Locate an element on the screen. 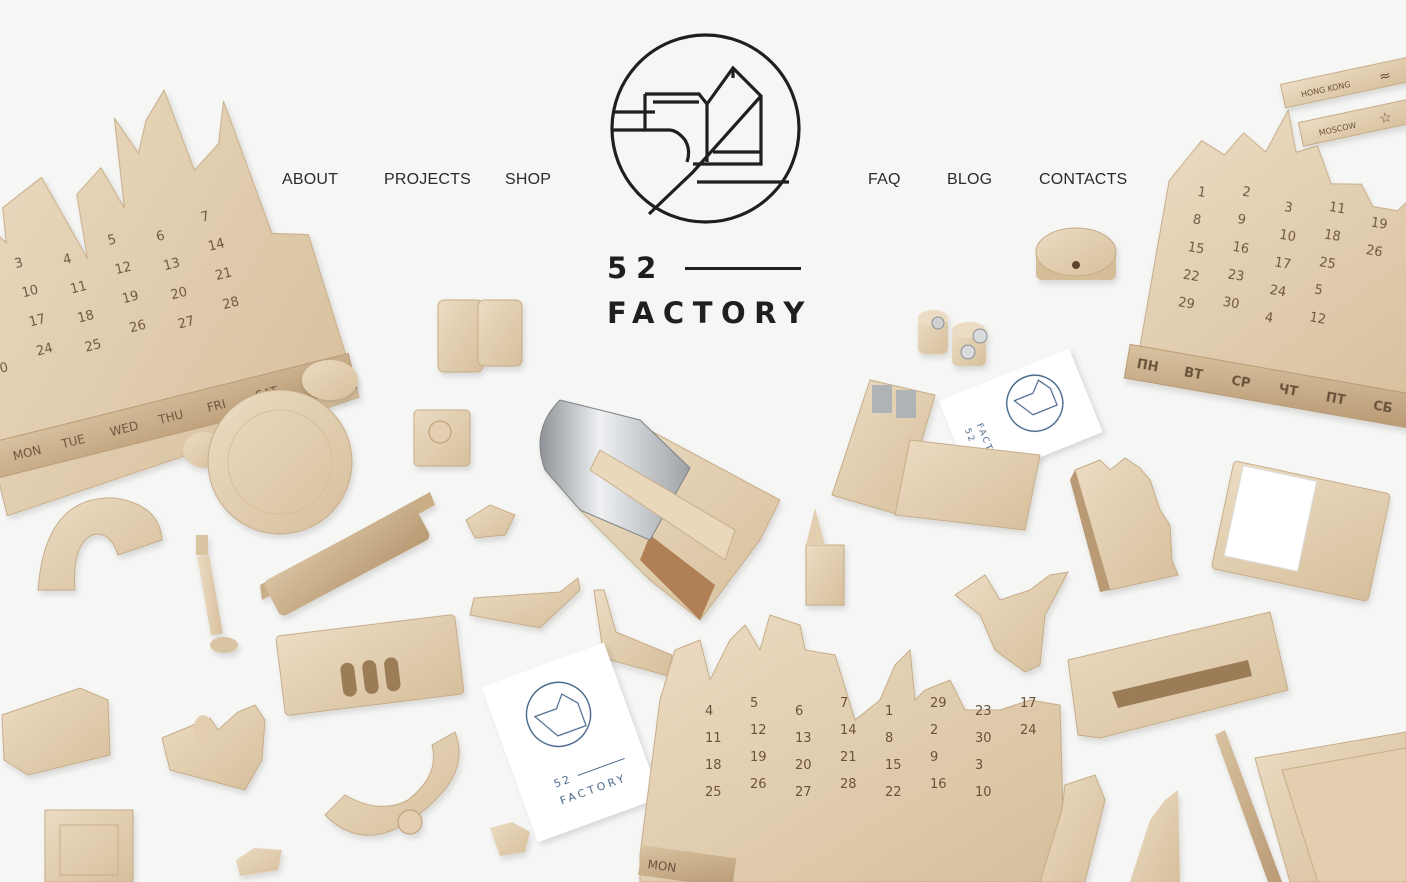 The image size is (1406, 882). calendar-bottom-number: 7 is located at coordinates (844, 703).